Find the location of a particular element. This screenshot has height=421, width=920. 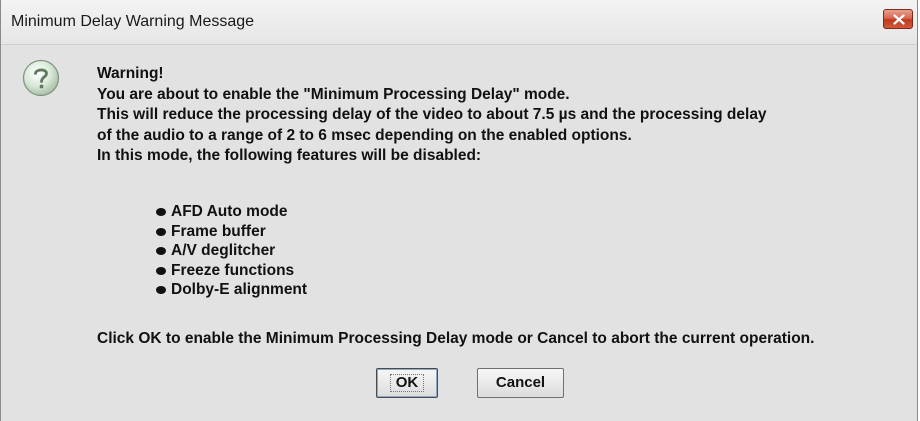

list-item: A/V deglitcher is located at coordinates (231, 251).